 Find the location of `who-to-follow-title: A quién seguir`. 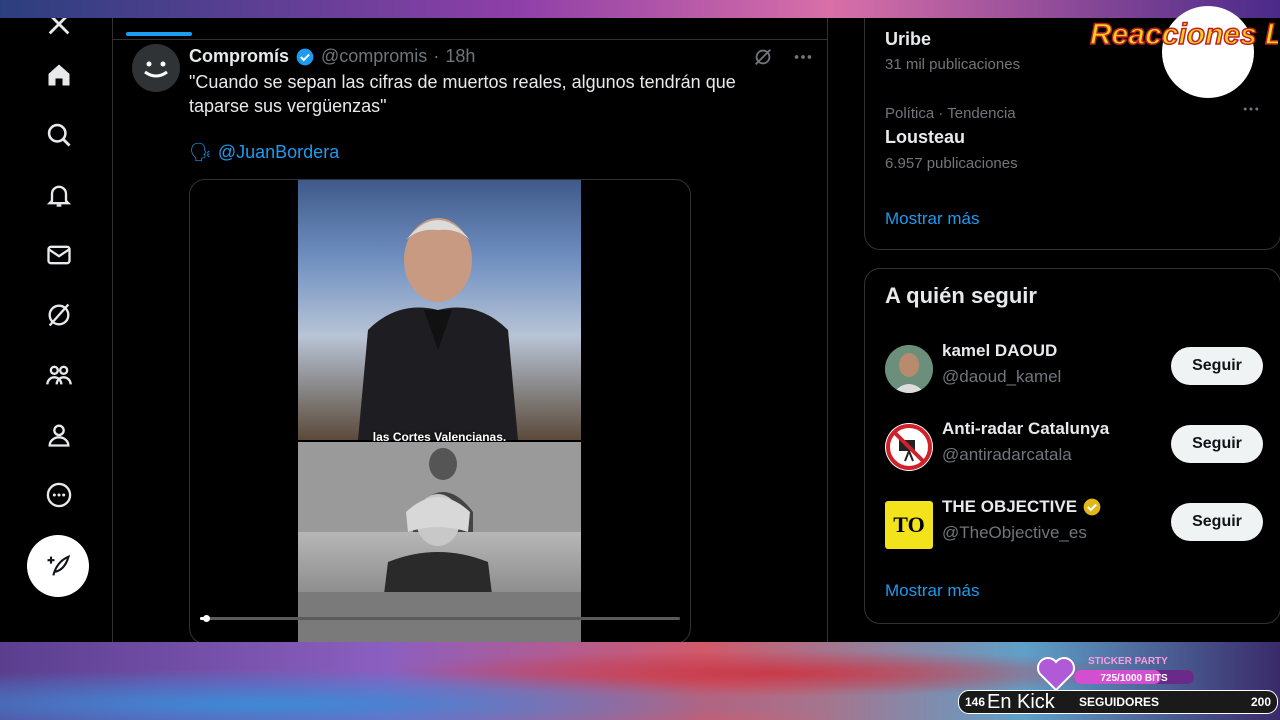

who-to-follow-title: A quién seguir is located at coordinates (961, 295).